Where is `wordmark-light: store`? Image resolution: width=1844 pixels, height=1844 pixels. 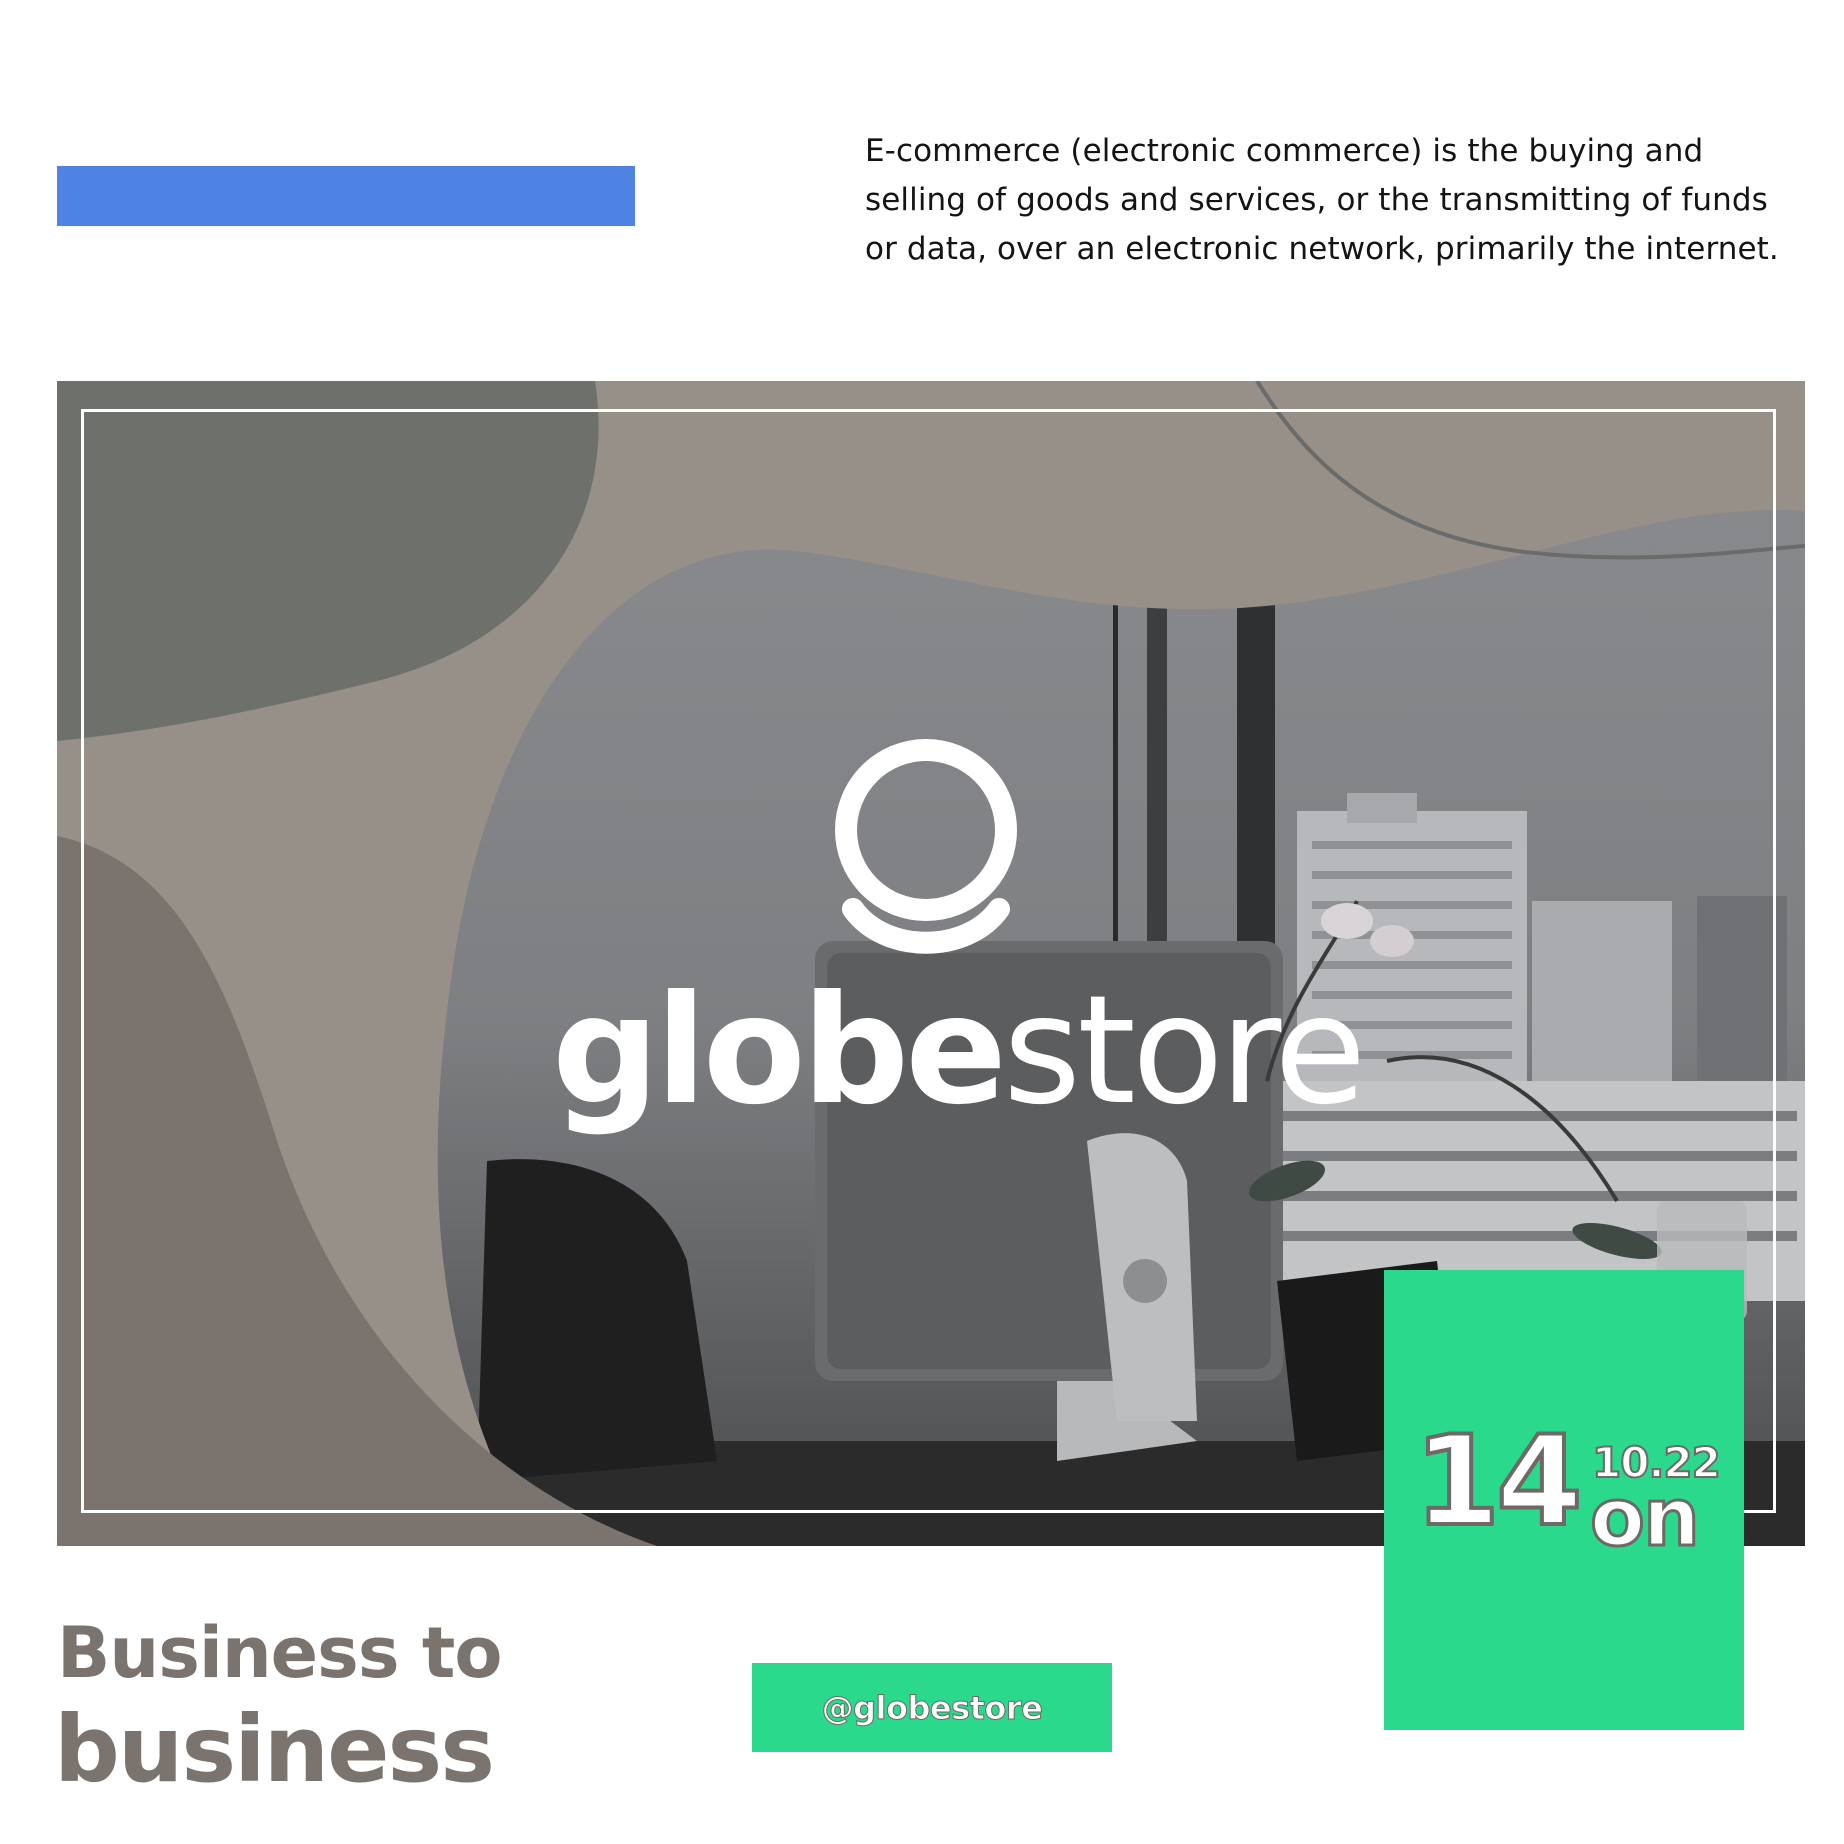 wordmark-light: store is located at coordinates (1184, 1051).